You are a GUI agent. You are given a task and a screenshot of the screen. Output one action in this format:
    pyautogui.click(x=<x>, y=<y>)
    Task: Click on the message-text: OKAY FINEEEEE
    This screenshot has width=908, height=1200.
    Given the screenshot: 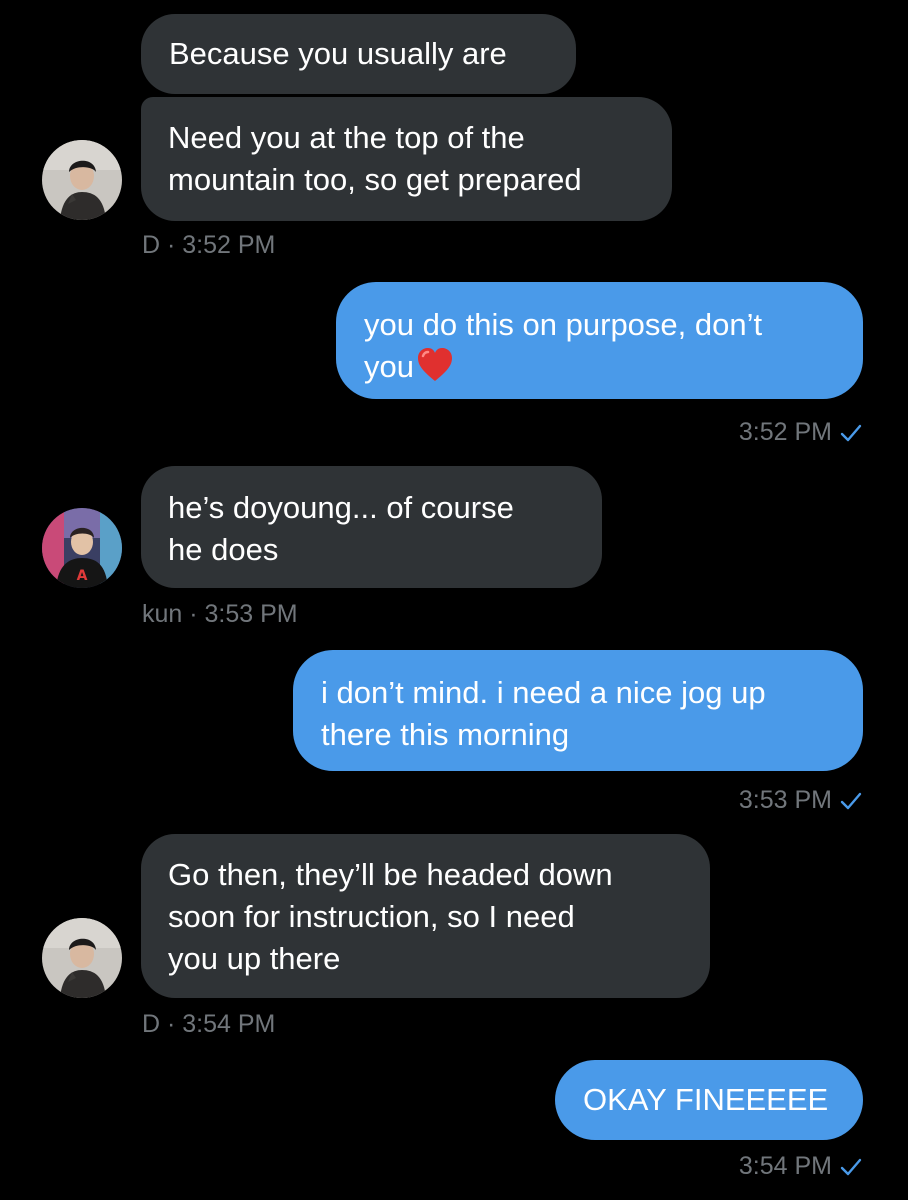 What is the action you would take?
    pyautogui.click(x=706, y=1099)
    